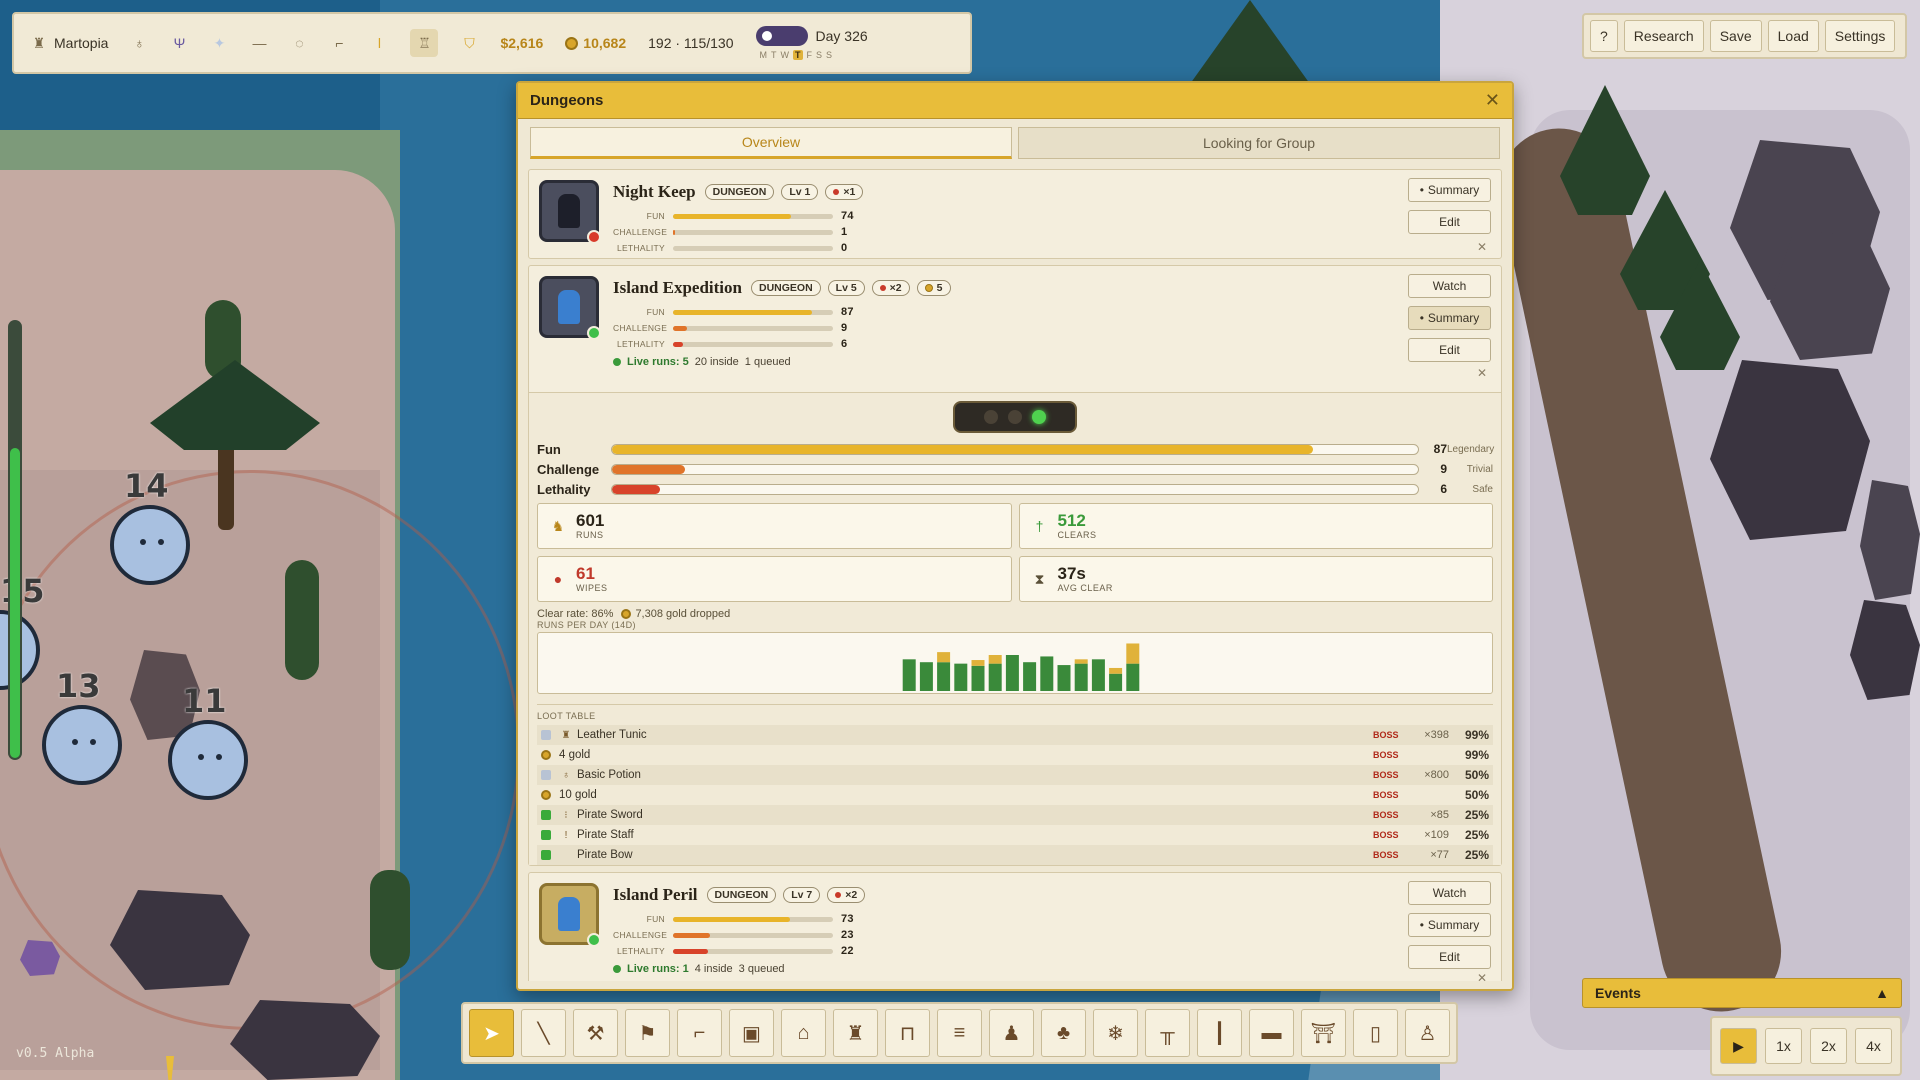 The height and width of the screenshot is (1080, 1920). Describe the element at coordinates (1735, 36) in the screenshot. I see `save-button: Save` at that location.